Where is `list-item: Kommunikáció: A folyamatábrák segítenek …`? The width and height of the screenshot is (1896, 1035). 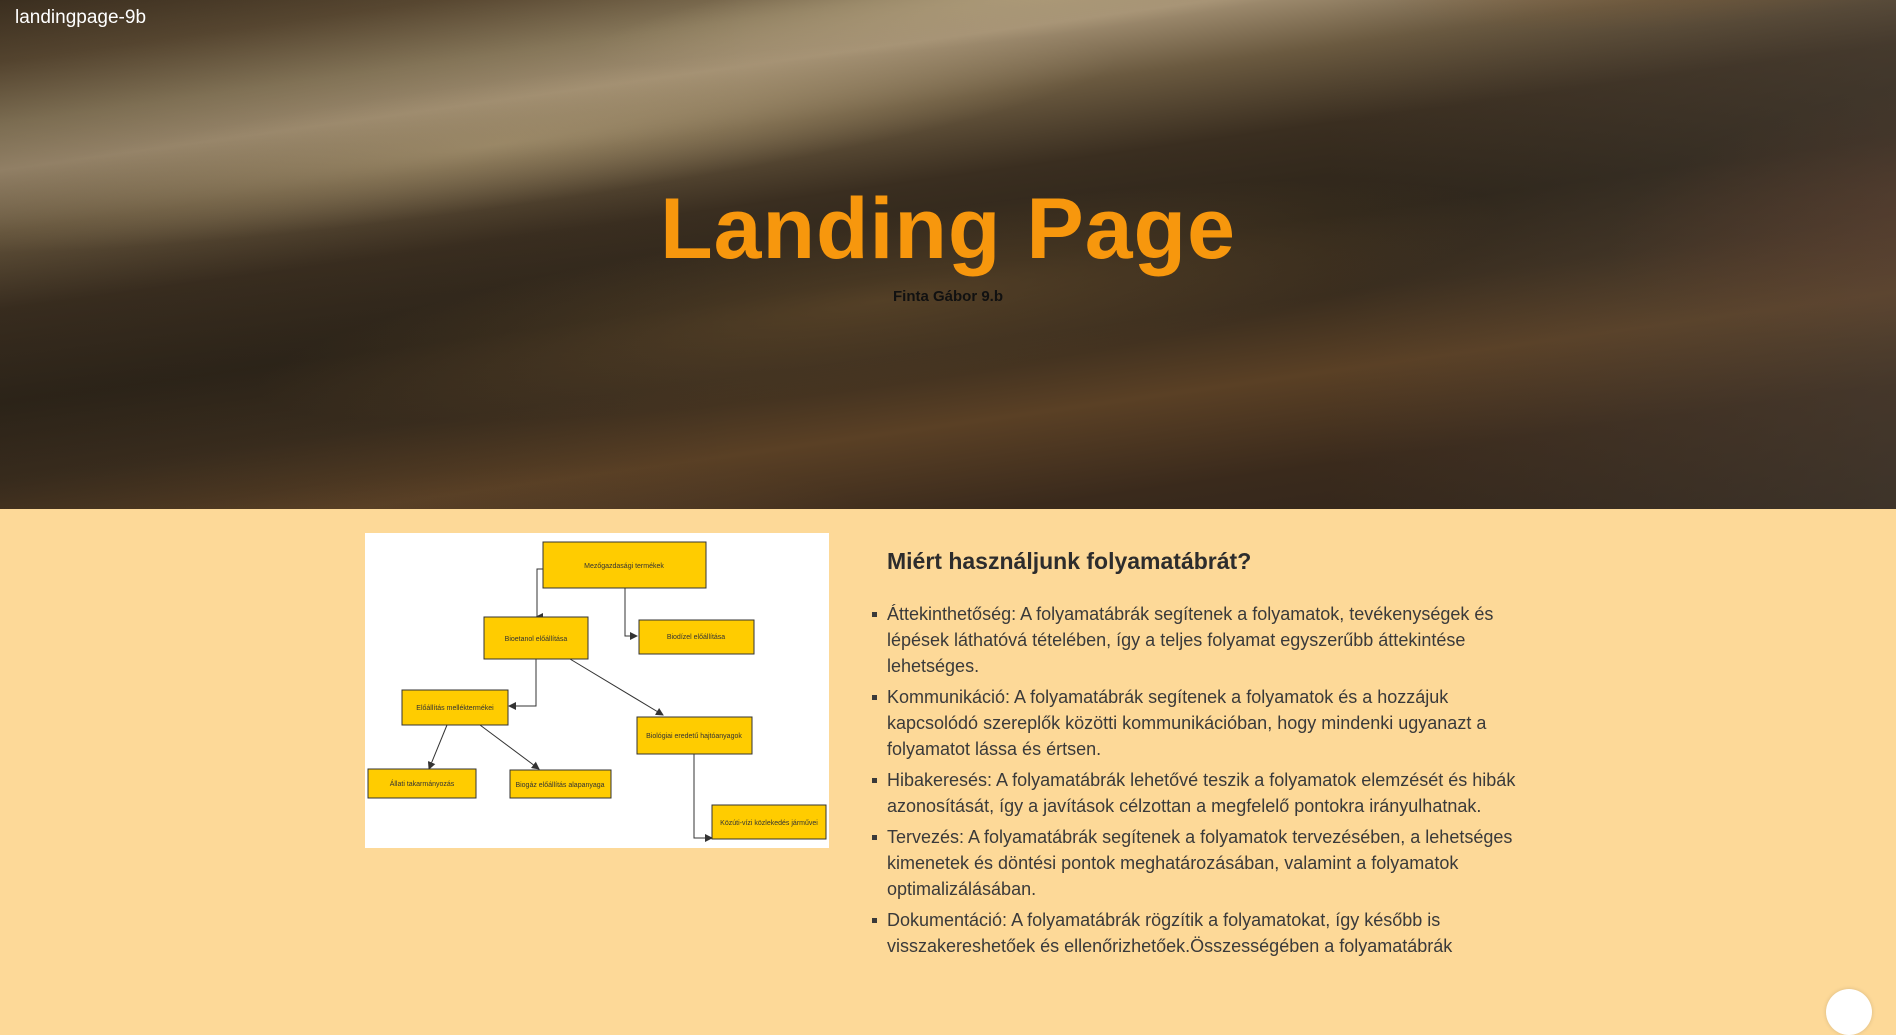 list-item: Kommunikáció: A folyamatábrák segítenek … is located at coordinates (1194, 723).